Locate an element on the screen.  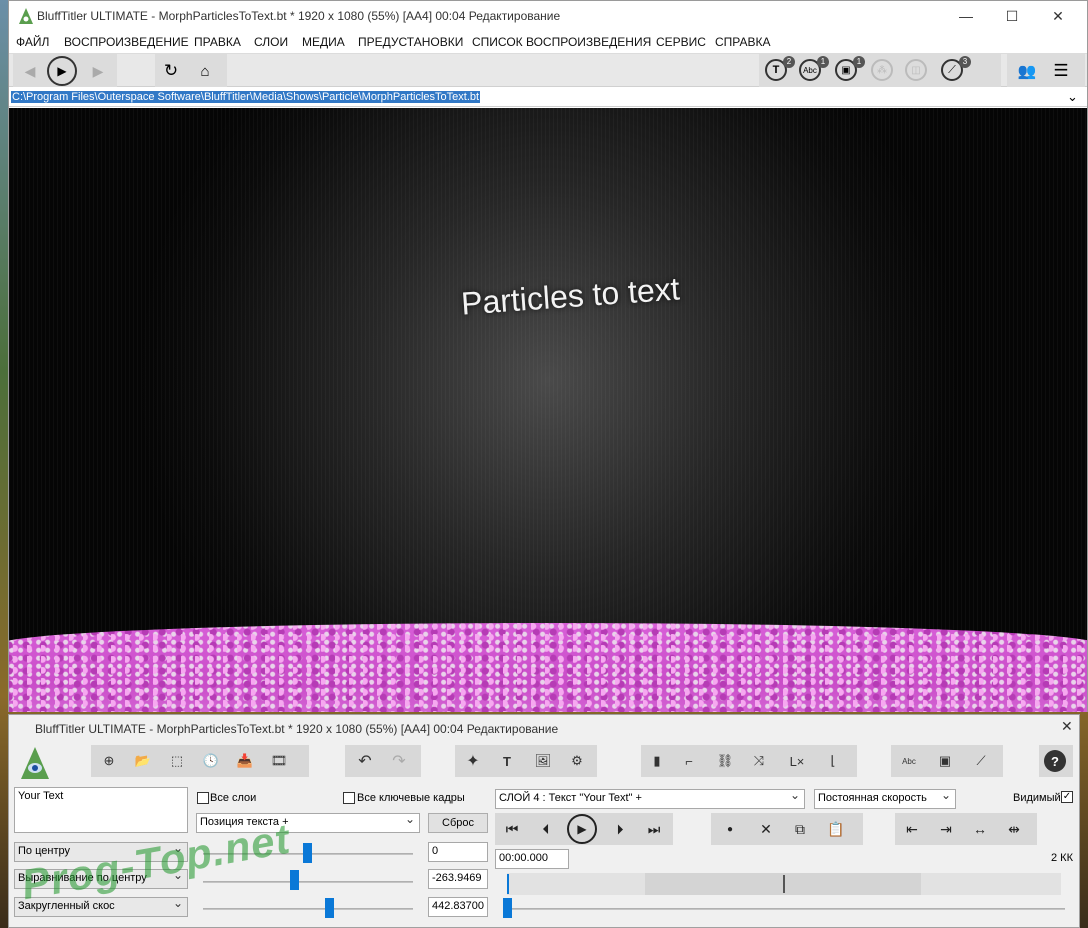
text-layer-count: 2 is located at coordinates (789, 62).